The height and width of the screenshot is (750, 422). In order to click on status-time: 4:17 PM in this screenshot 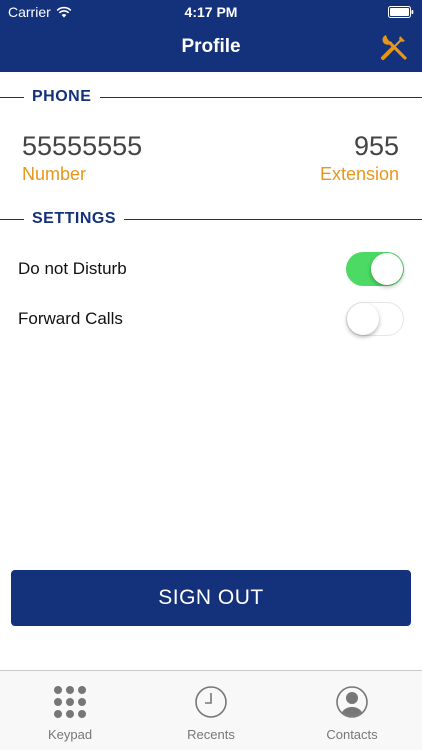, I will do `click(211, 12)`.